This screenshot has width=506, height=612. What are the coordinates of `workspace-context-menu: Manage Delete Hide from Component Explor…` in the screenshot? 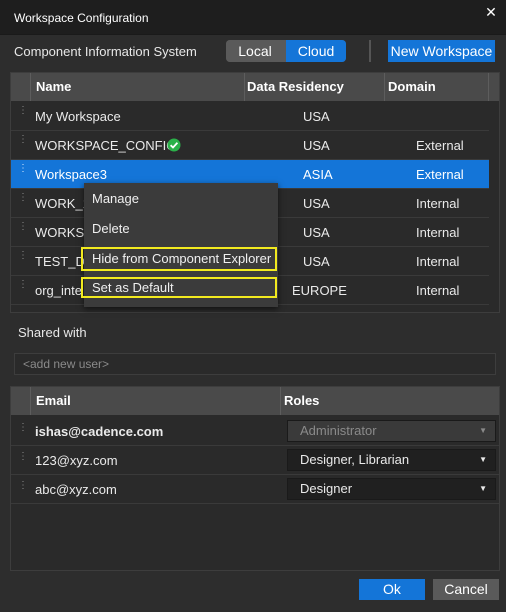 It's located at (179, 245).